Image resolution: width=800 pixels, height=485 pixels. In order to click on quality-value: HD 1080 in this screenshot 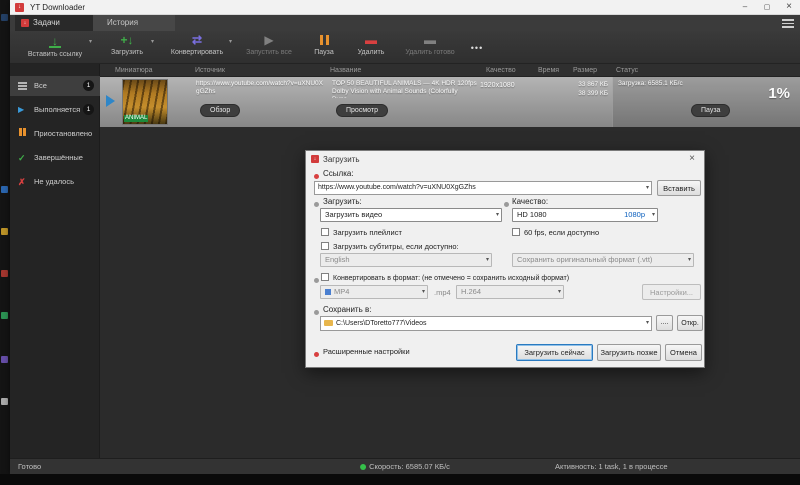, I will do `click(532, 214)`.